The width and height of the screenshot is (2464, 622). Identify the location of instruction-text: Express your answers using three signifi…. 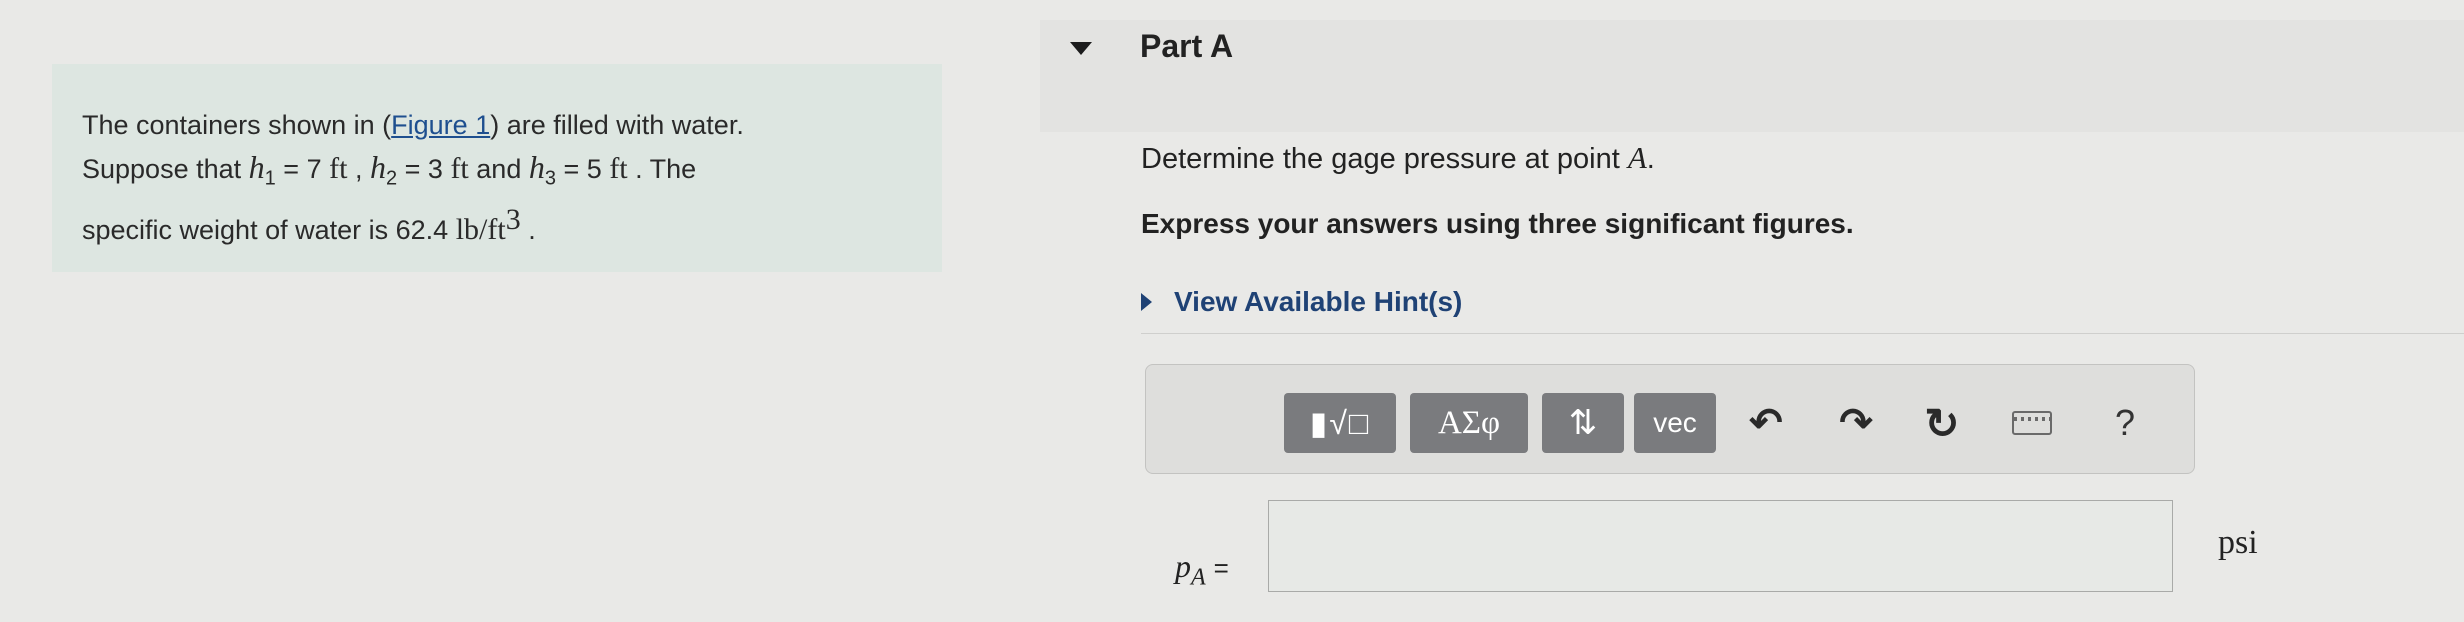
(1497, 223).